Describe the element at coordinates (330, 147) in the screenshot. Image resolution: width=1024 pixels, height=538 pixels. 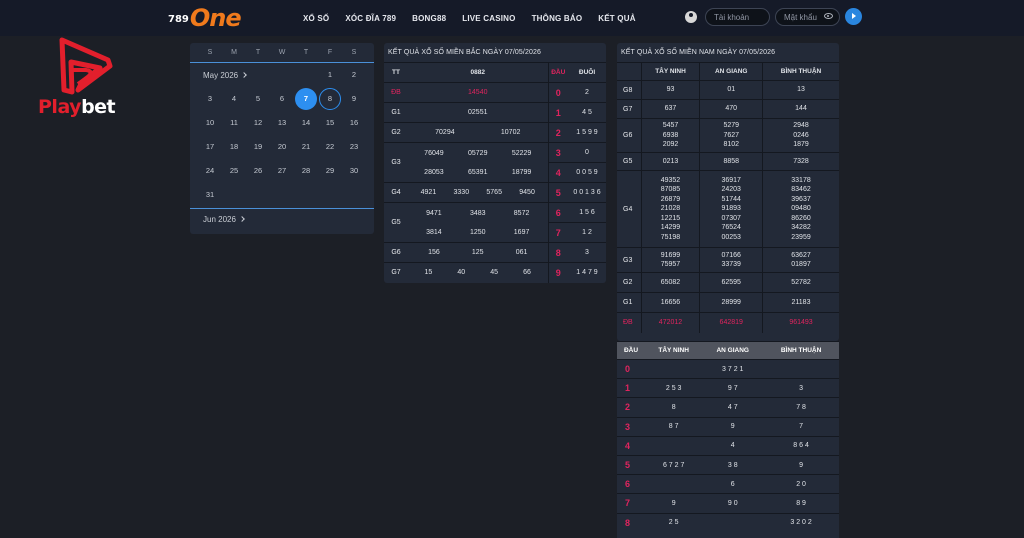
I see `calendar-day: 22` at that location.